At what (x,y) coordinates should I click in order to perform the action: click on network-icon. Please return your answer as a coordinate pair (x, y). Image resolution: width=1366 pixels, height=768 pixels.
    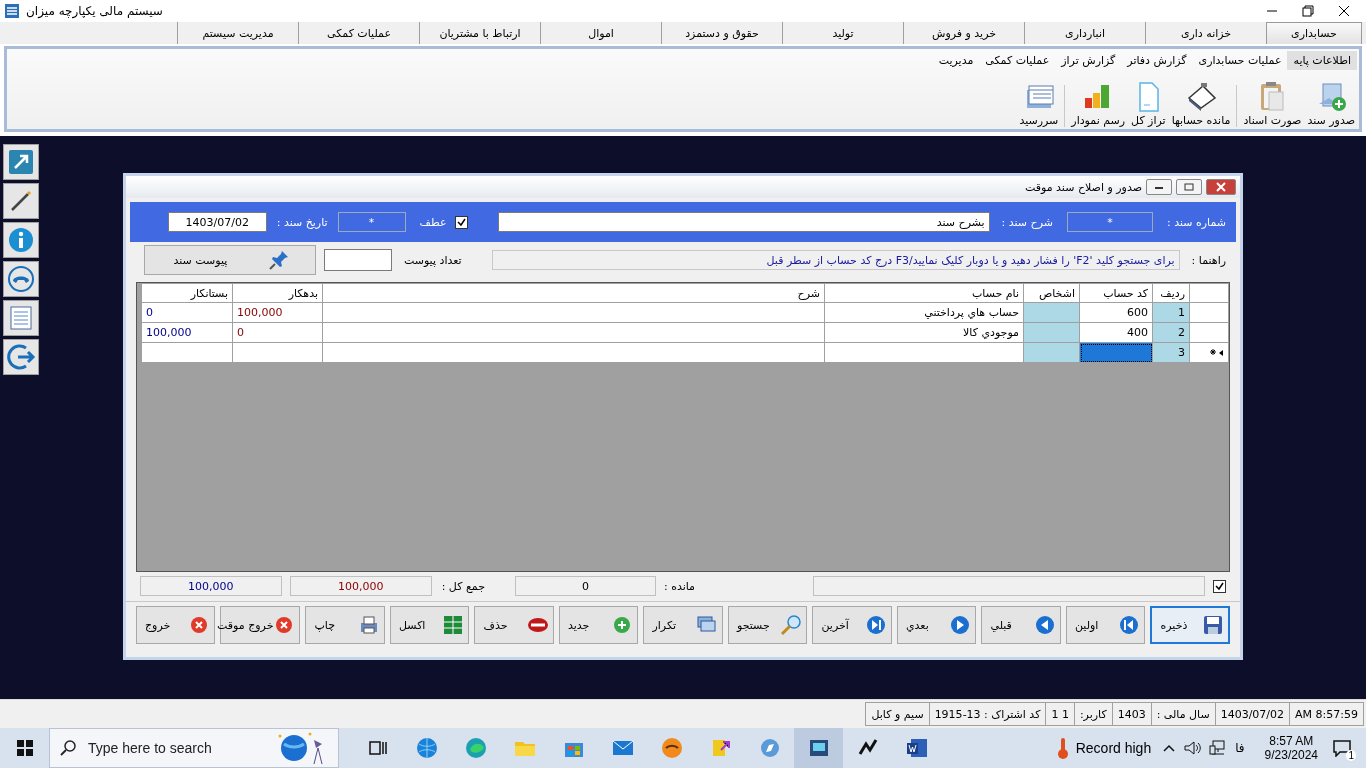
    Looking at the image, I should click on (1218, 748).